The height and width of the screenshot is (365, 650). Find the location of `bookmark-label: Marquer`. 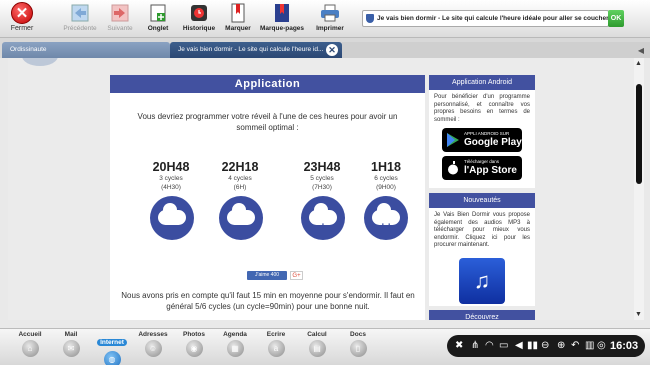

bookmark-label: Marquer is located at coordinates (238, 28).